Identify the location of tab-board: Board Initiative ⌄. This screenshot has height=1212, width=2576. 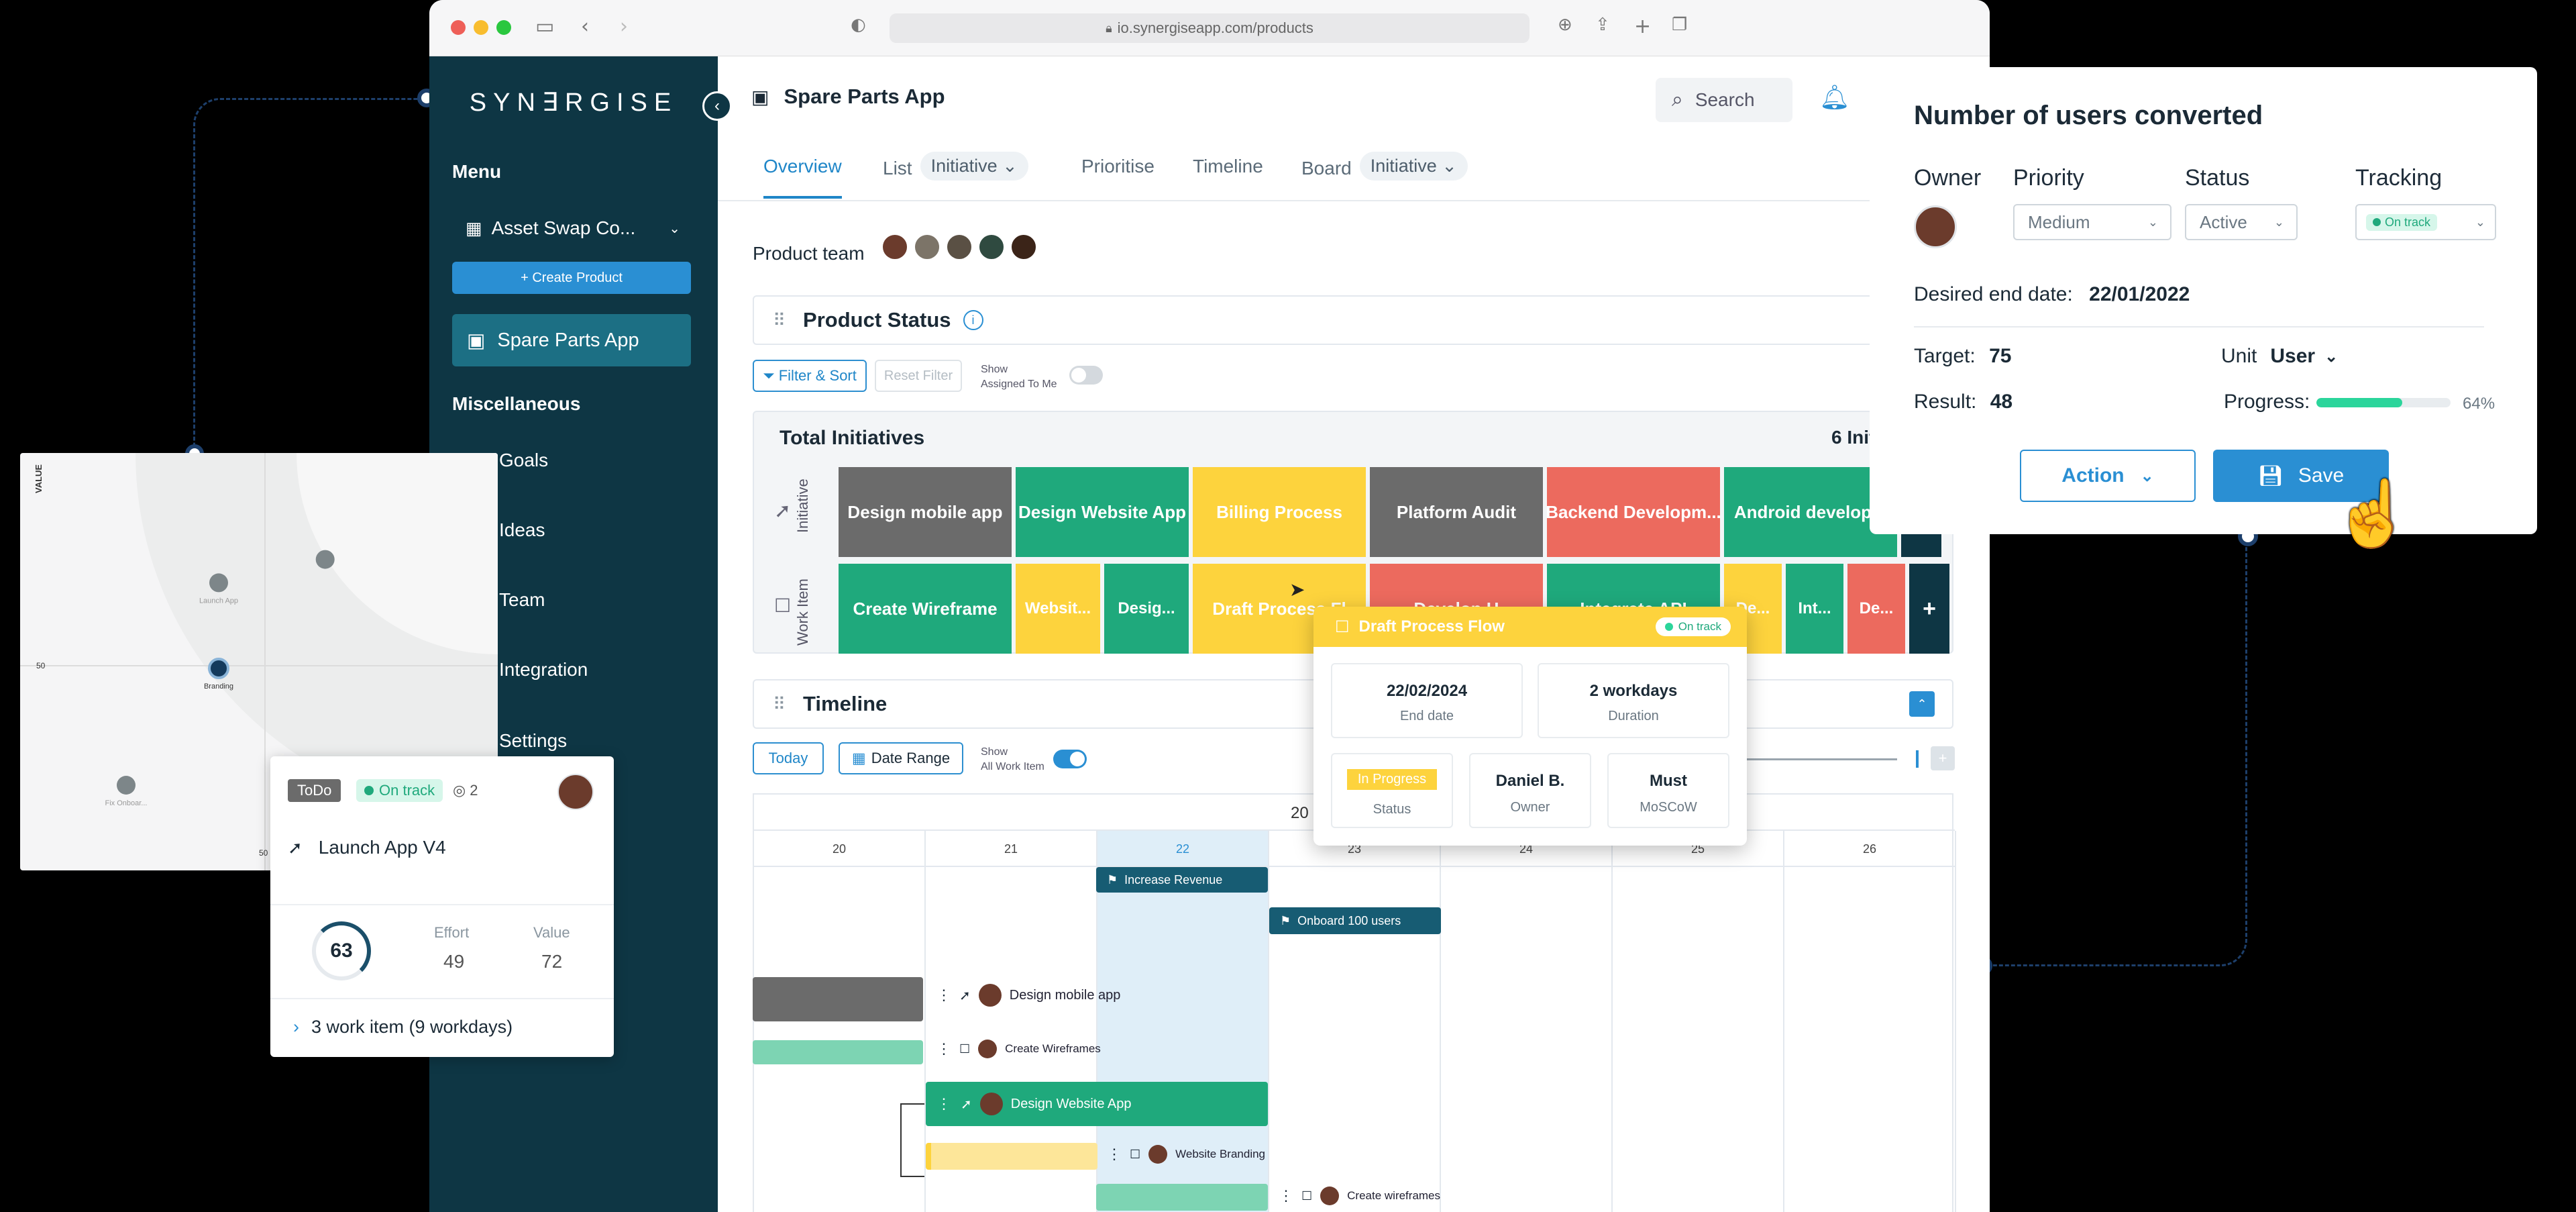
(1384, 166).